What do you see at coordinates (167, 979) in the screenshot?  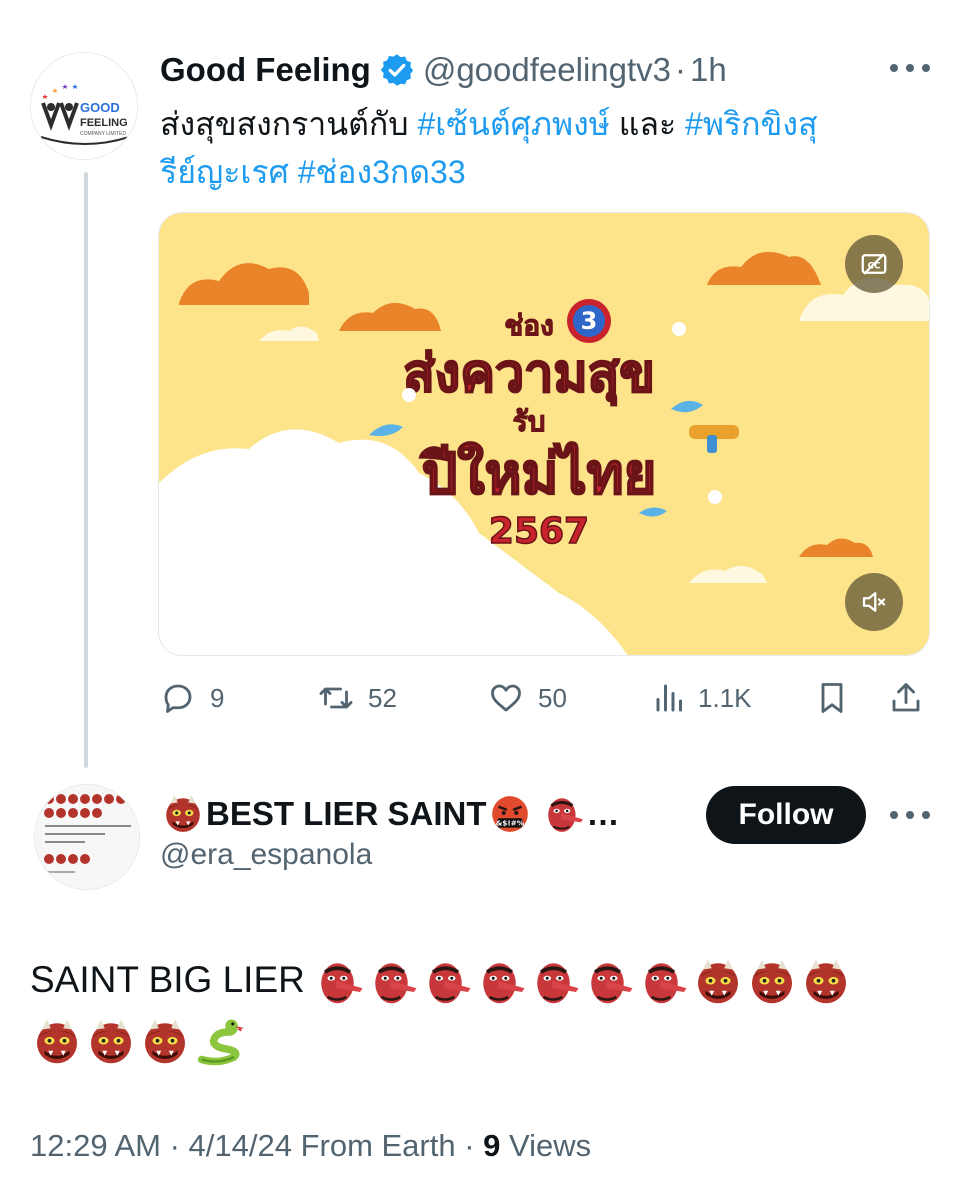 I see `reply-text: SAINT BIG LIER` at bounding box center [167, 979].